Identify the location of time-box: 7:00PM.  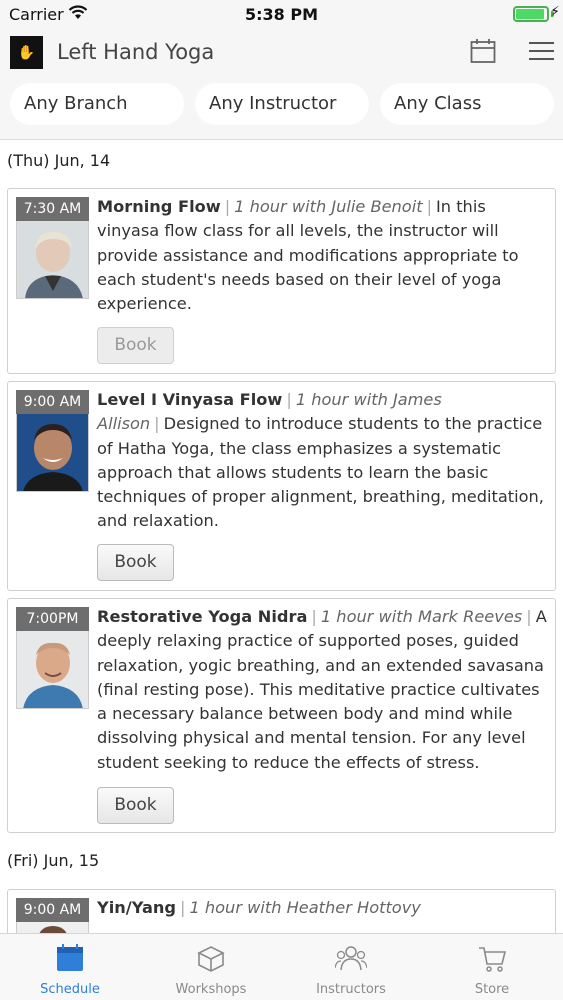
(52, 658).